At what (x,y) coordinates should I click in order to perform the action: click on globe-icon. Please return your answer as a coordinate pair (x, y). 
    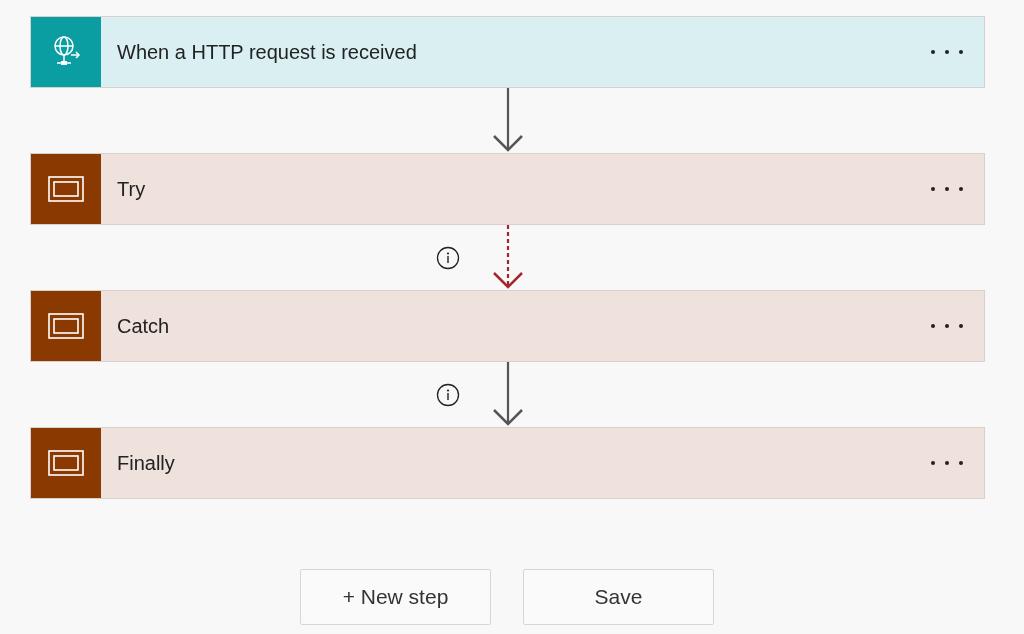
    Looking at the image, I should click on (66, 52).